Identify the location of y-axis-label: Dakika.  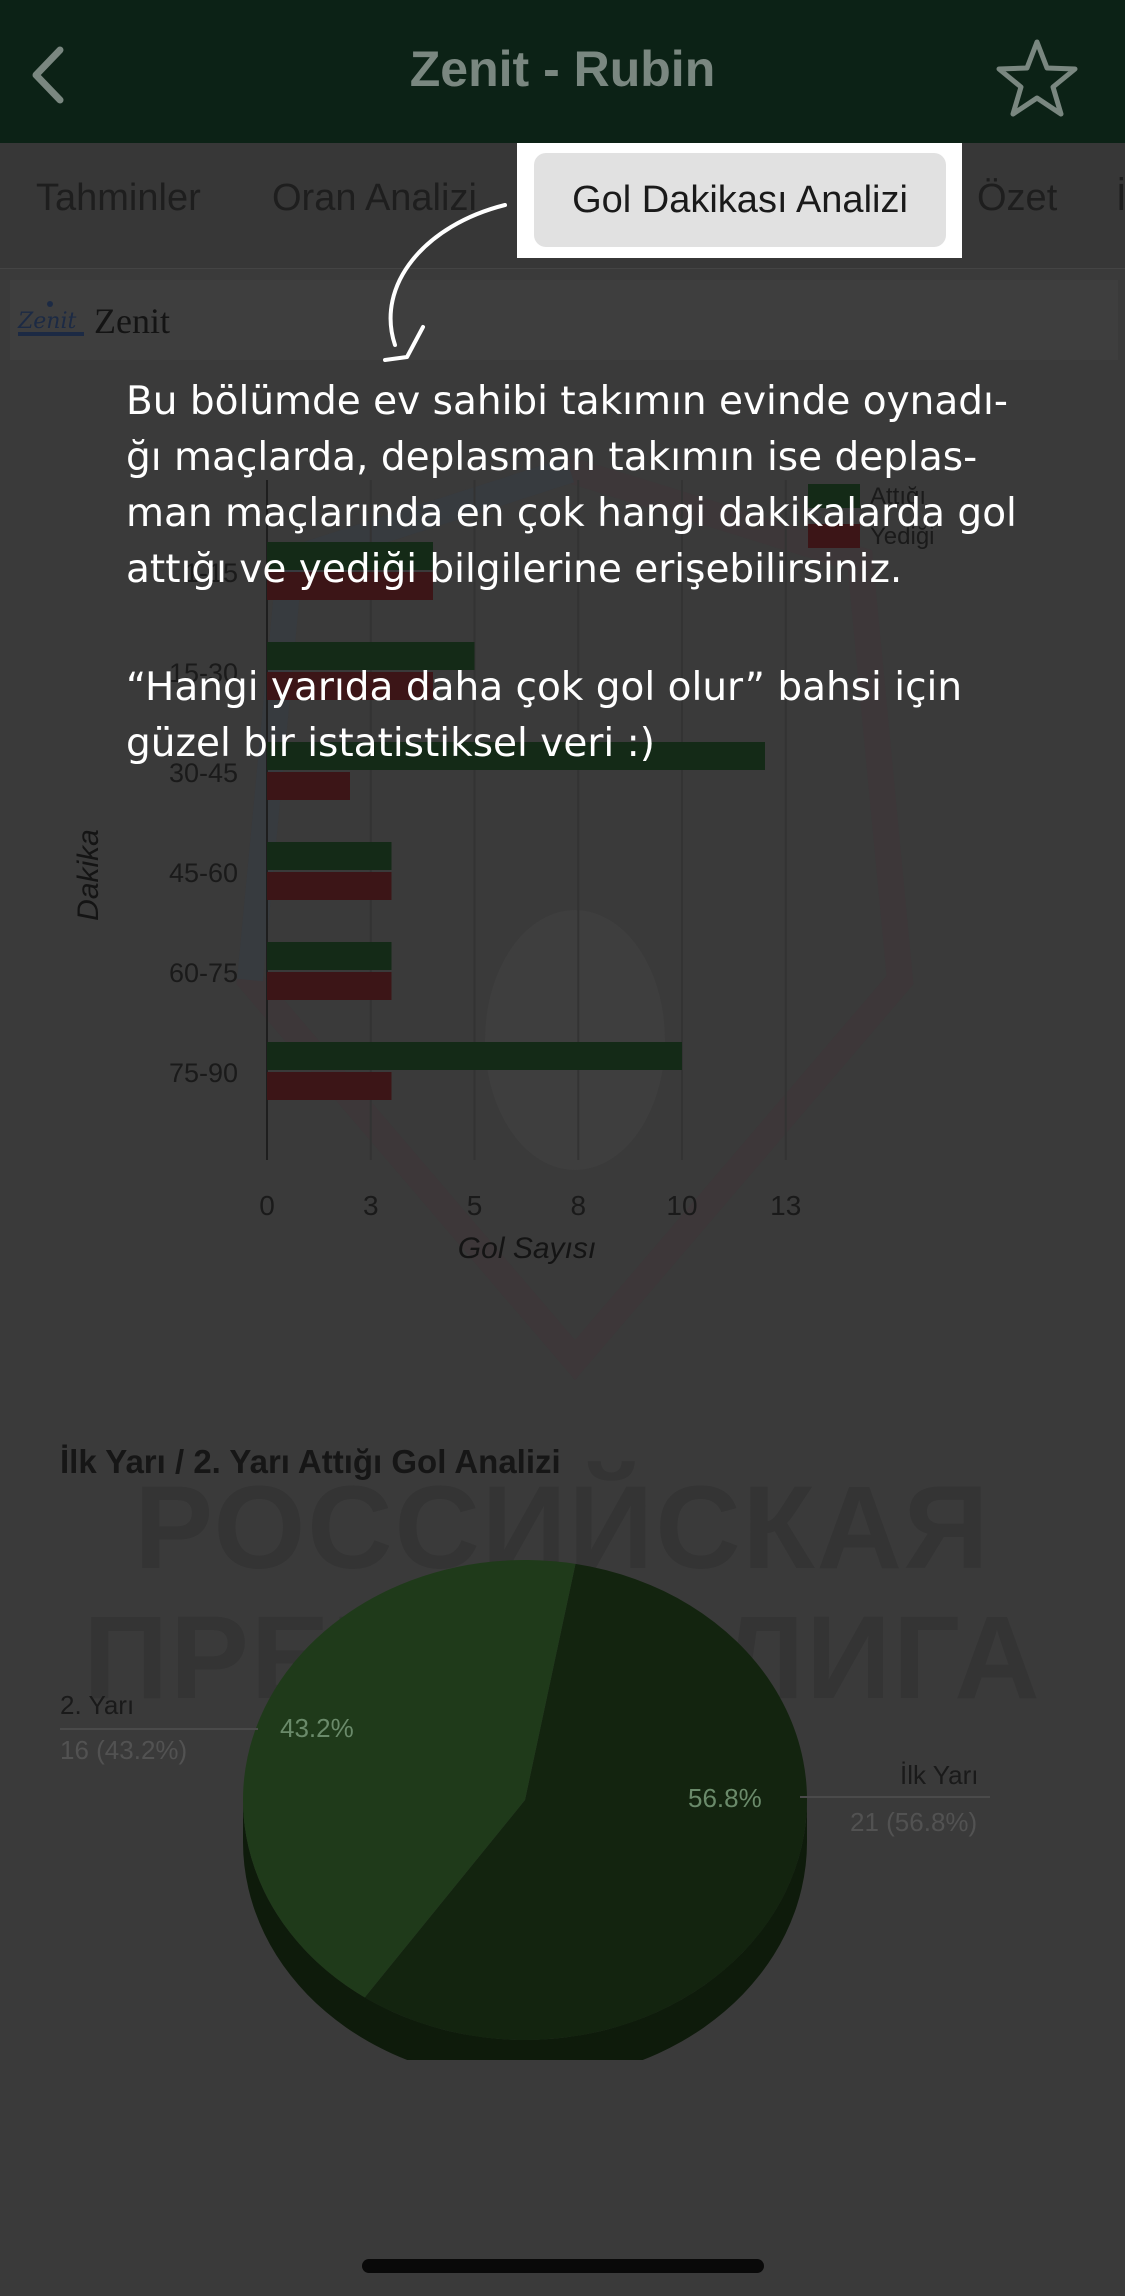
(88, 875).